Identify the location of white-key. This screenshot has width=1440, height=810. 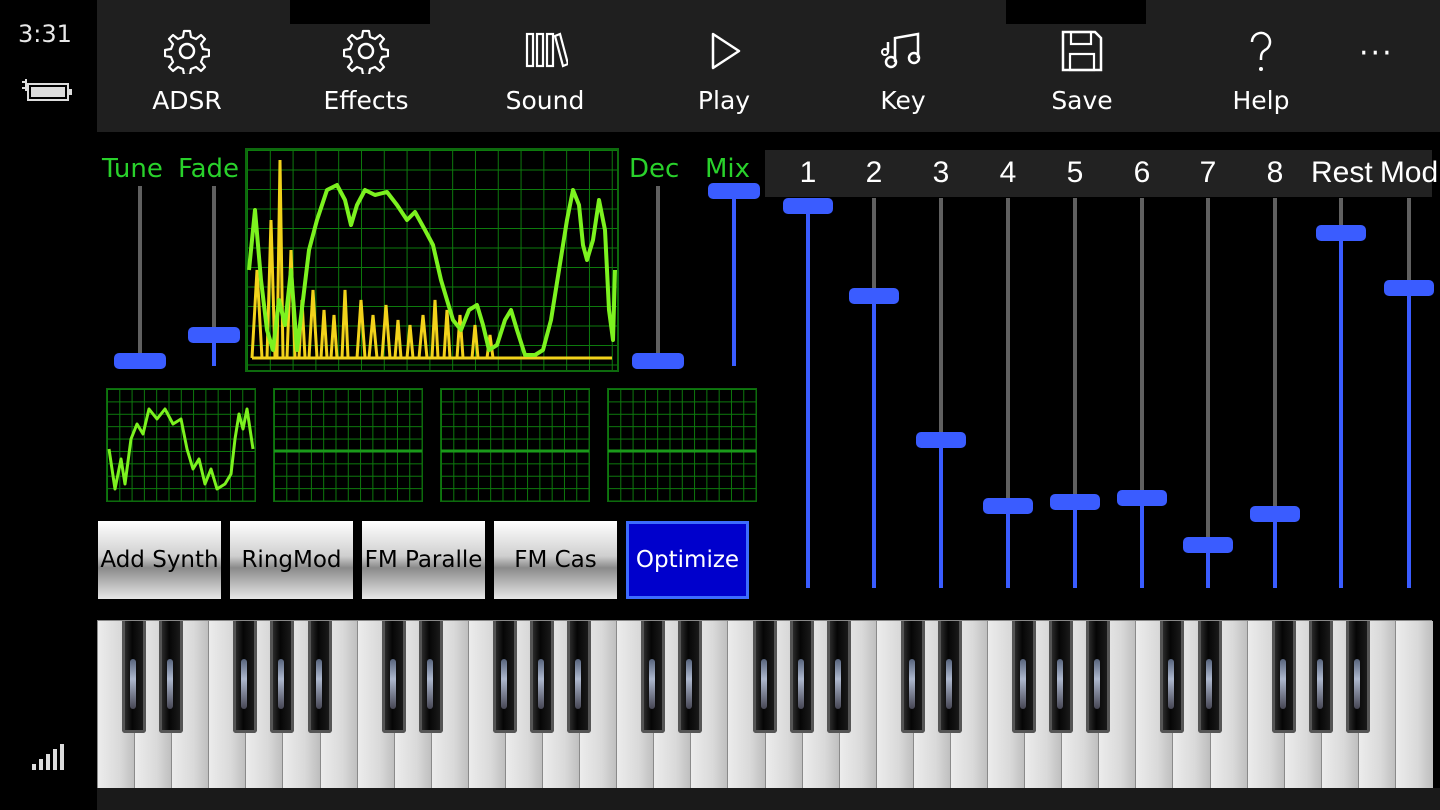
(1413, 705).